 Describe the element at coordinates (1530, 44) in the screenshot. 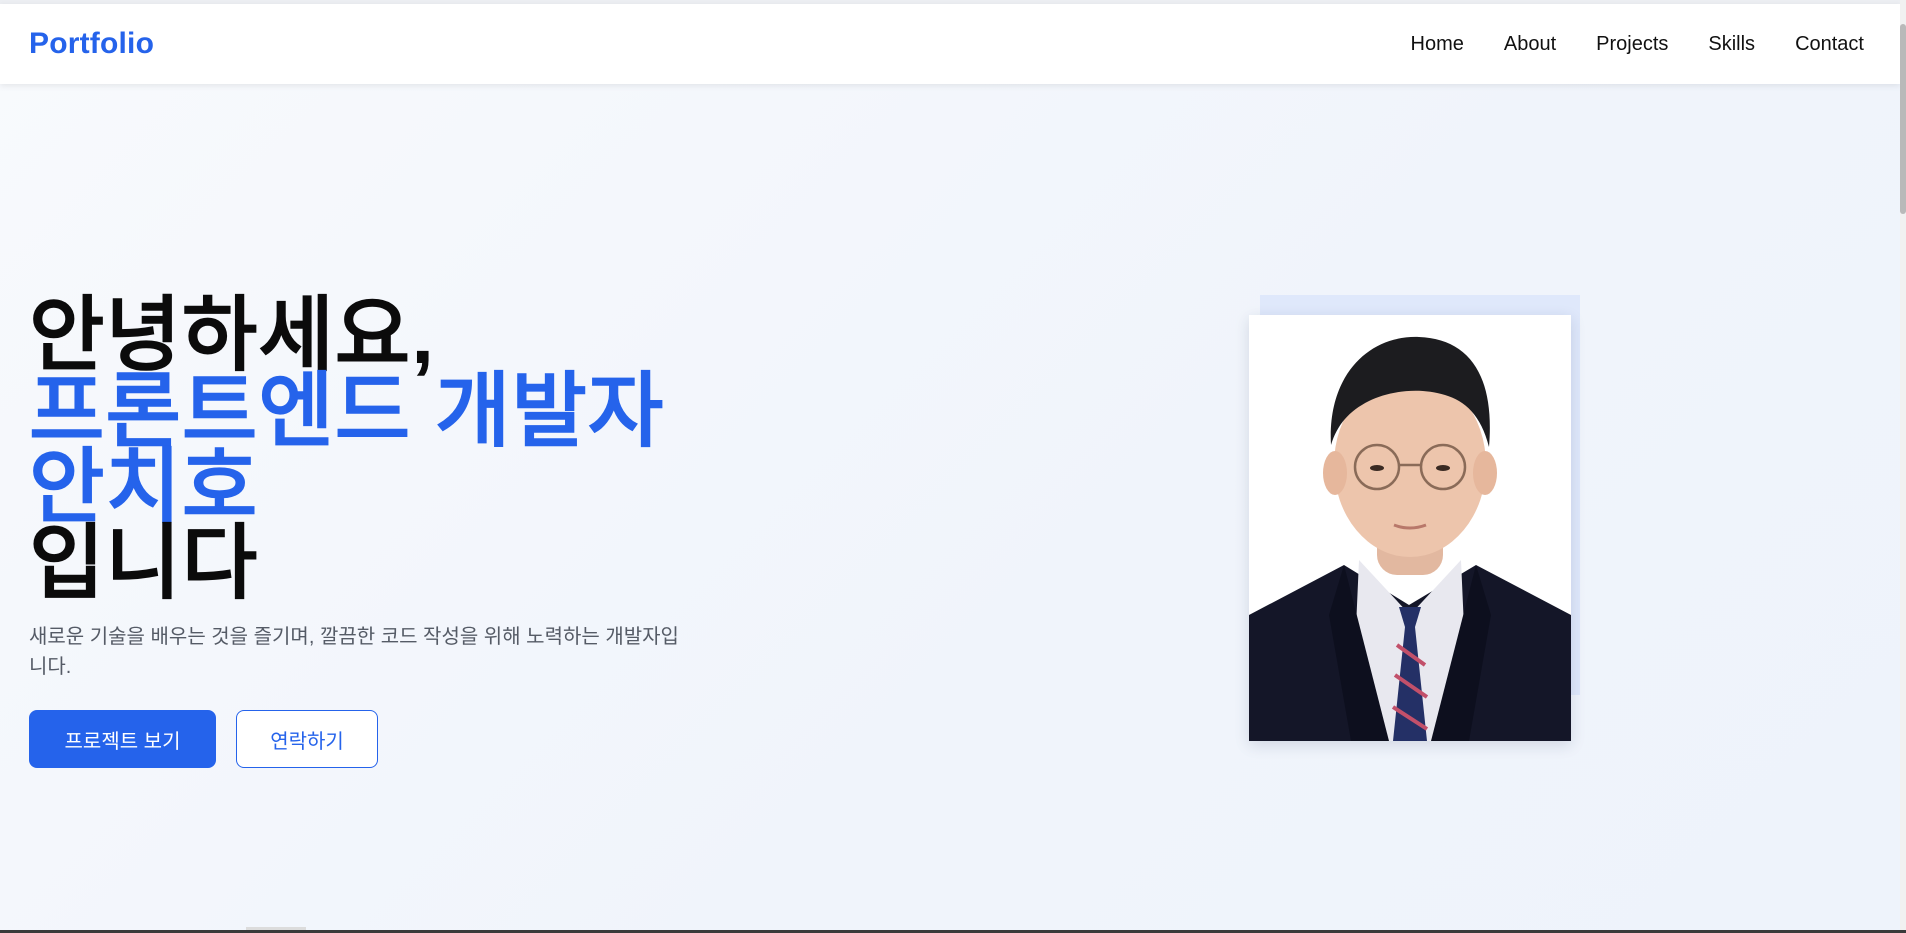

I see `nav-link-about: About` at that location.